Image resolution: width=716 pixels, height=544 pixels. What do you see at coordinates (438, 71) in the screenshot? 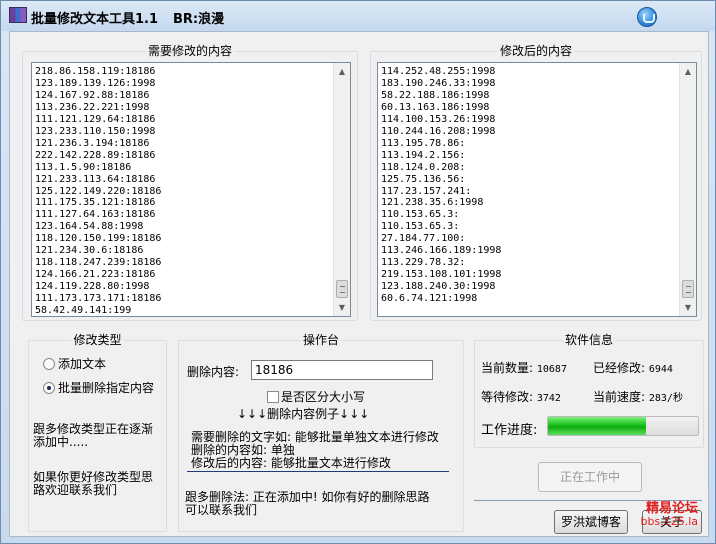
I see `after-line: 114.252.48.255:1998` at bounding box center [438, 71].